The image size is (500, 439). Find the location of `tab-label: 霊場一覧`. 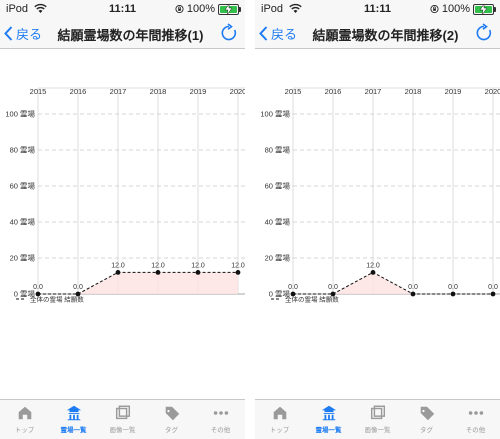

tab-label: 霊場一覧 is located at coordinates (328, 430).